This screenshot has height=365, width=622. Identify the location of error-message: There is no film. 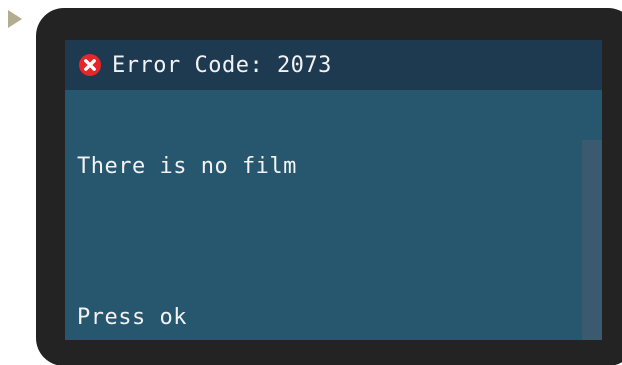
(187, 166).